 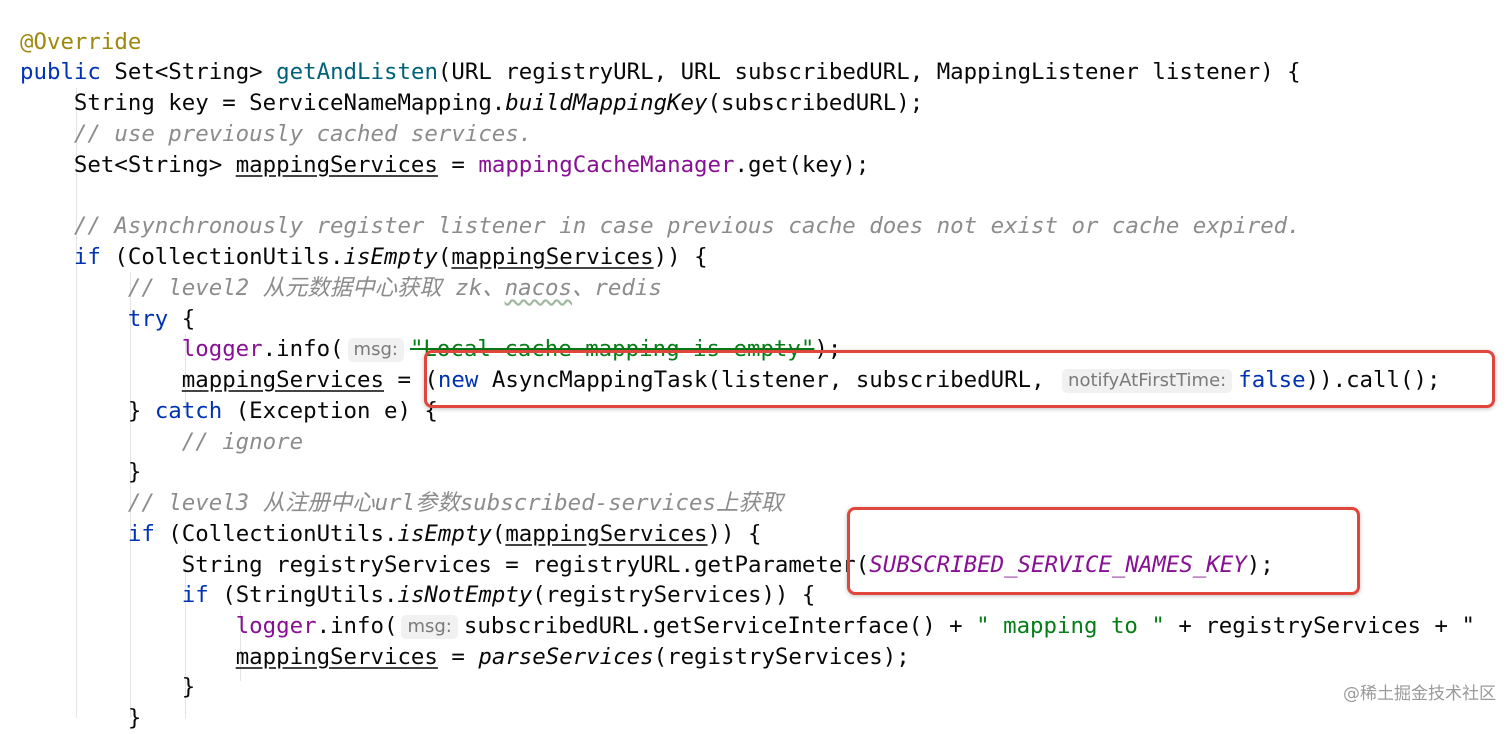 What do you see at coordinates (148, 319) in the screenshot?
I see `keyword: try` at bounding box center [148, 319].